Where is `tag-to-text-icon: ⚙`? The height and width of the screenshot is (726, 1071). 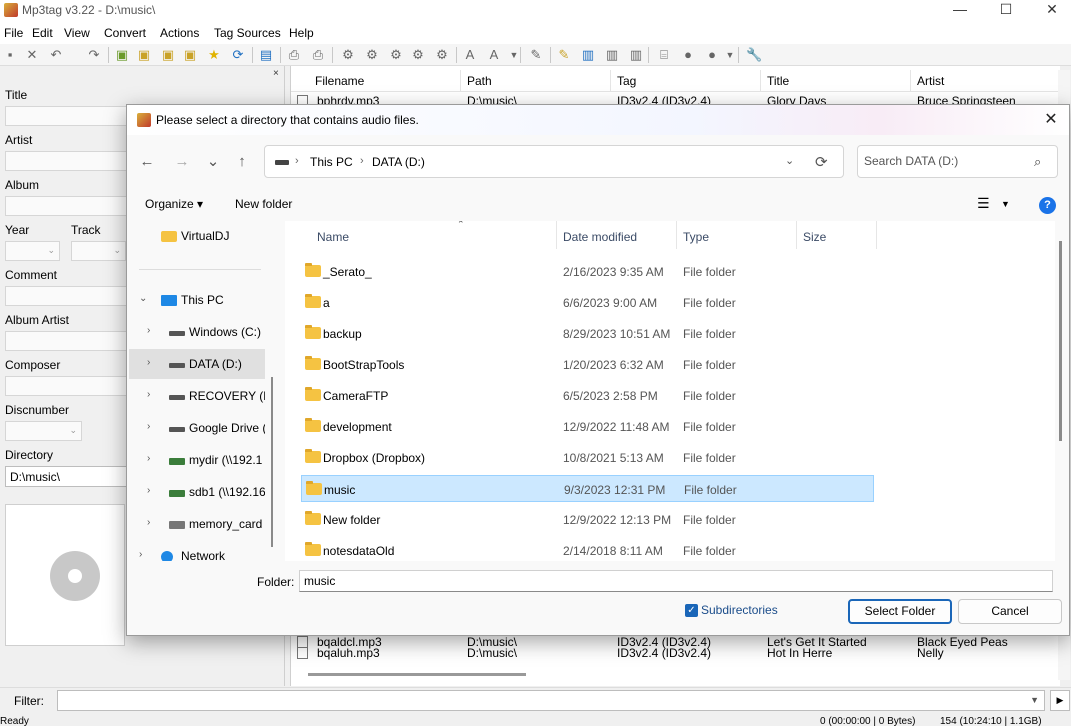
tag-to-text-icon: ⚙ is located at coordinates (442, 55).